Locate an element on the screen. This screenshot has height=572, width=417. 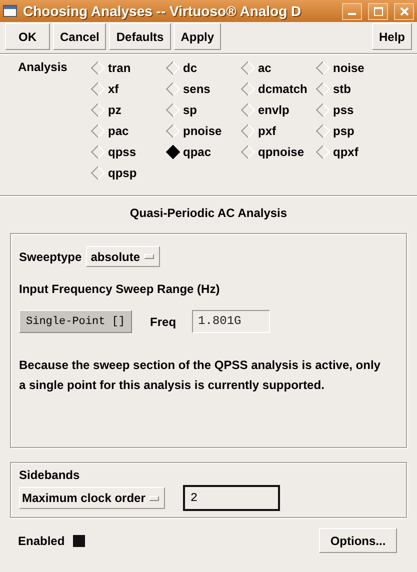
radio-label: qpnoise is located at coordinates (281, 151).